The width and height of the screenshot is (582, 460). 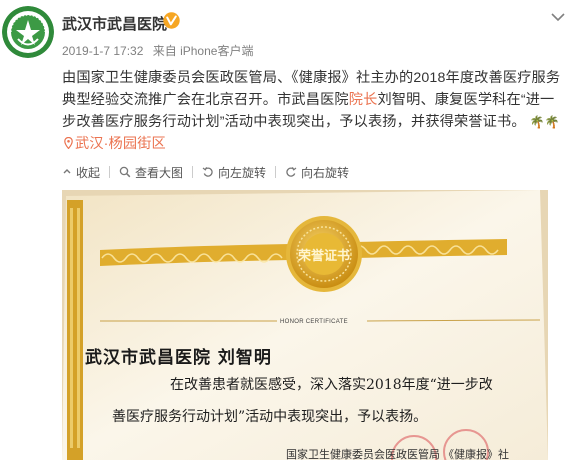 I want to click on post-meta: 2019-1-7 17:32 来自 iPhone客户端, so click(x=160, y=50).